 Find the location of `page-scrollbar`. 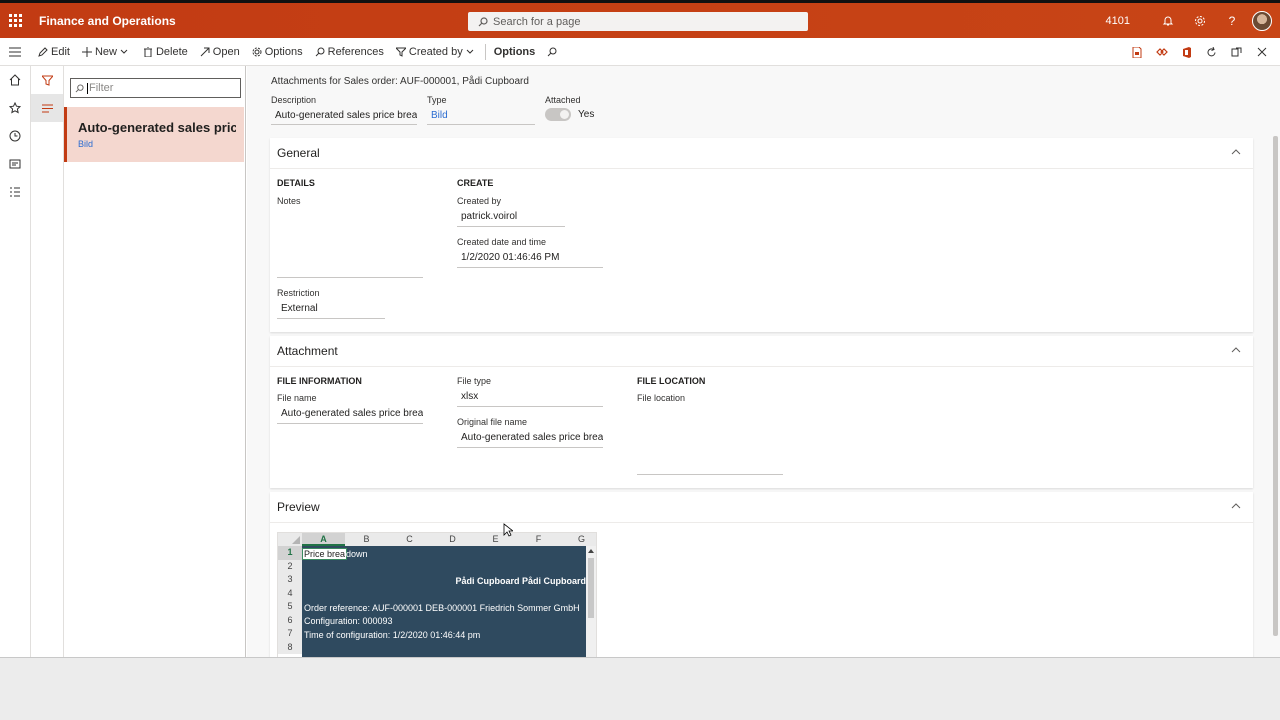

page-scrollbar is located at coordinates (1275, 386).